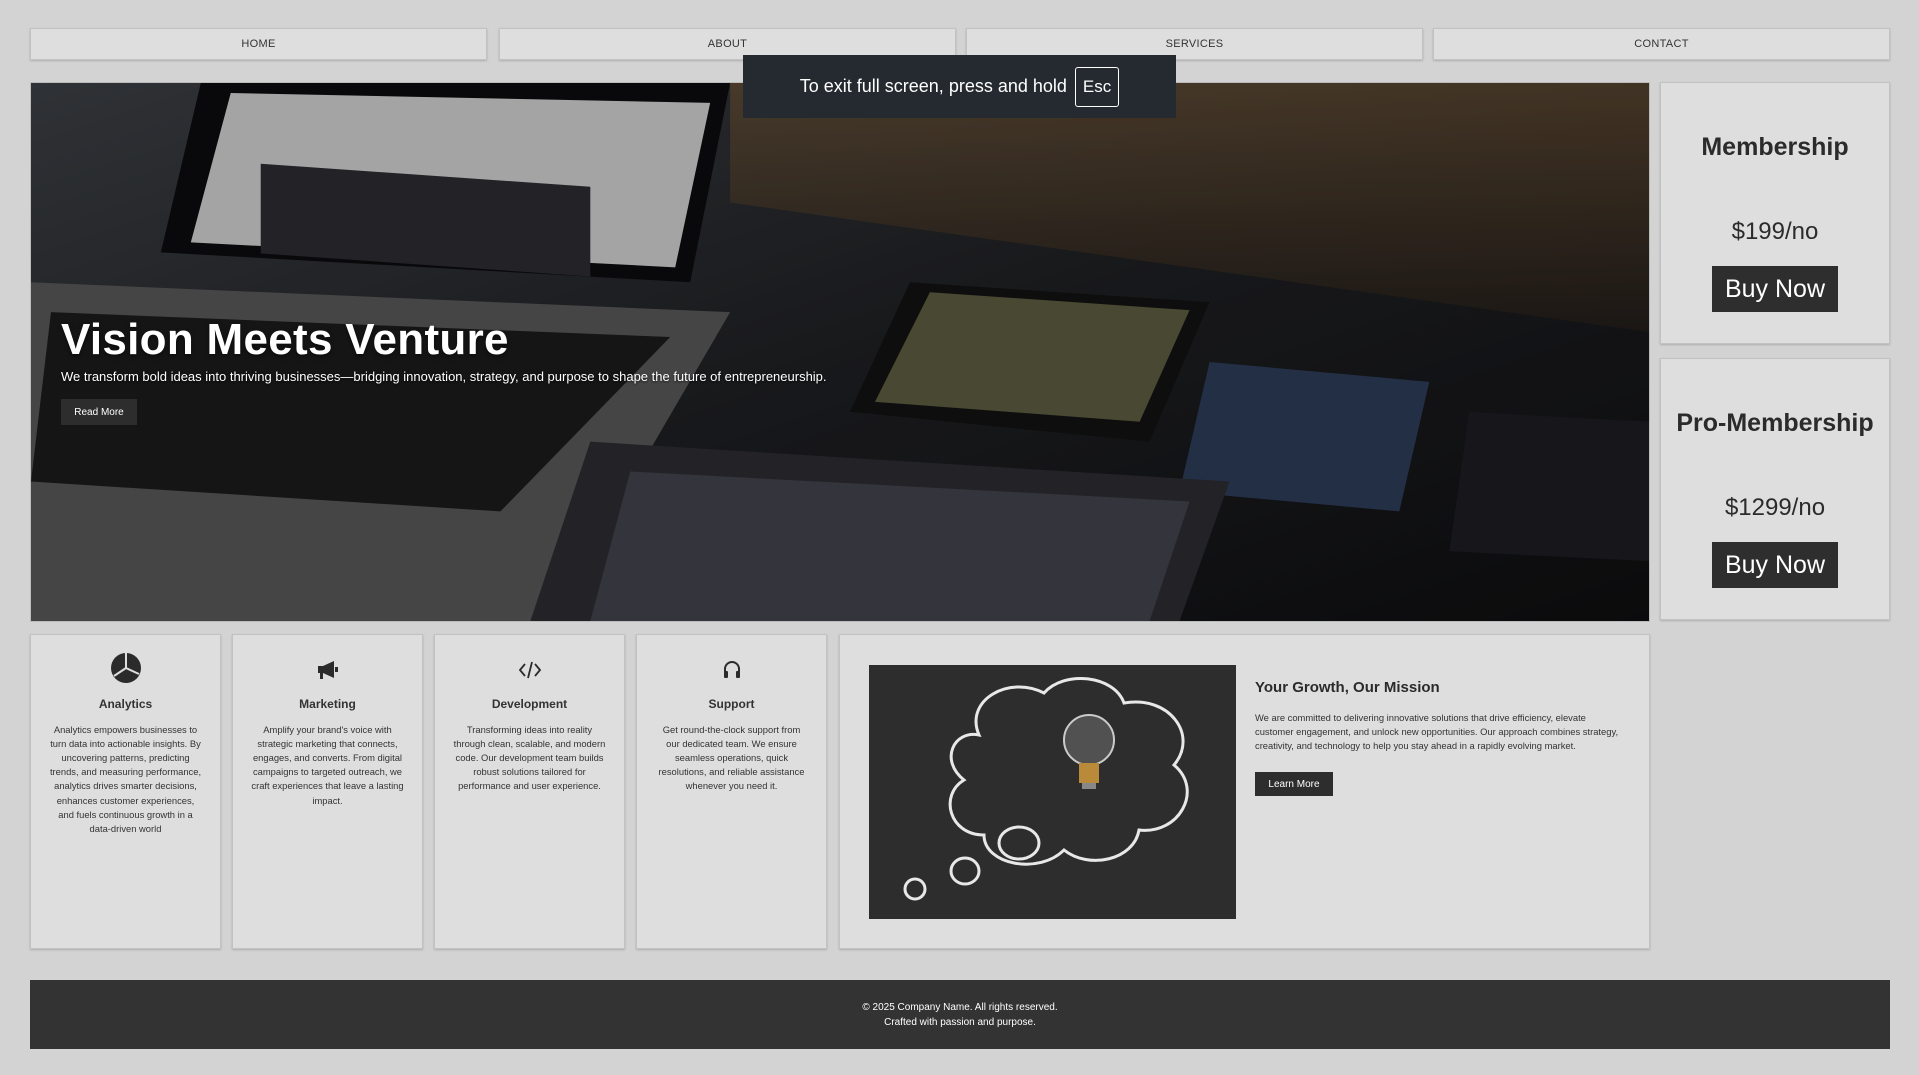 The width and height of the screenshot is (1919, 1075). What do you see at coordinates (1775, 231) in the screenshot?
I see `membership-price: $199/no` at bounding box center [1775, 231].